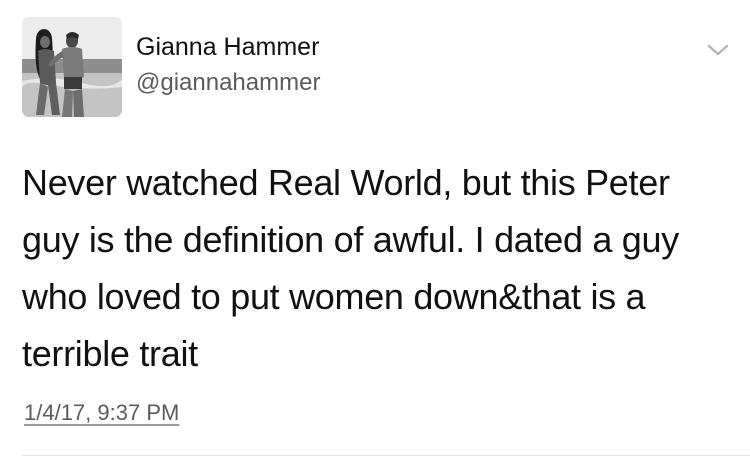 The image size is (750, 461). Describe the element at coordinates (228, 83) in the screenshot. I see `author-handle: @giannahammer` at that location.